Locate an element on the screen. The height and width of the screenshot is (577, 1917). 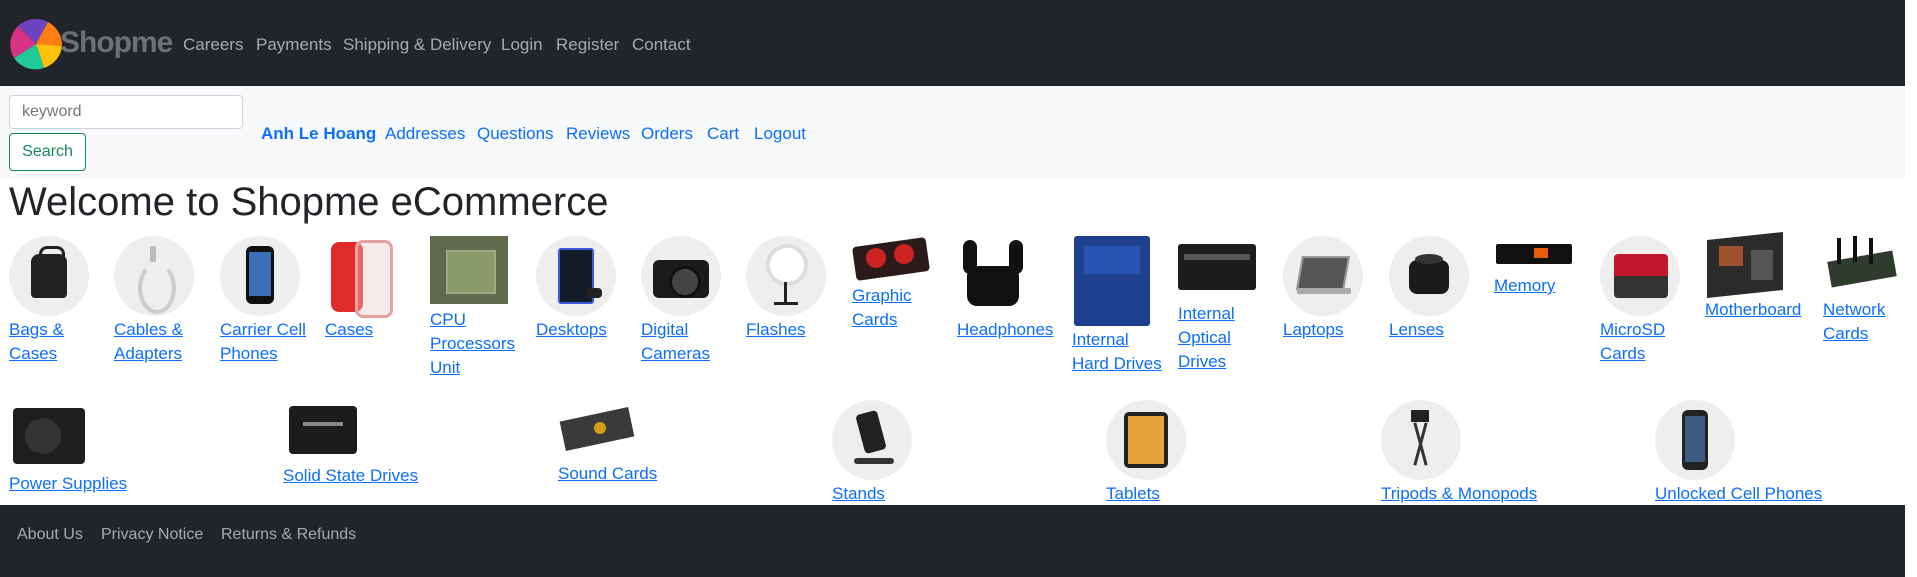
user-name-link: Anh Le Hoang is located at coordinates (318, 134).